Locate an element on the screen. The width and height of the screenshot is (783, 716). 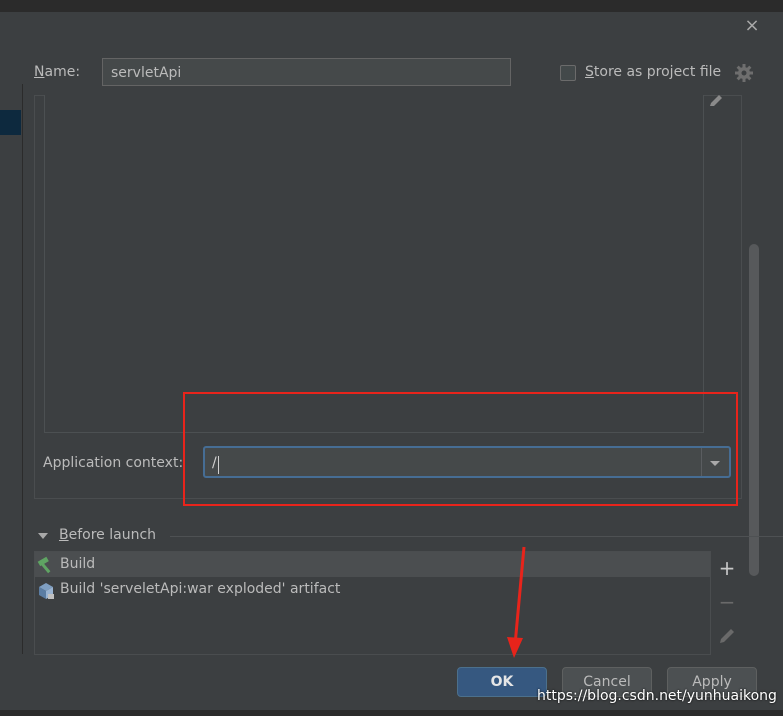
task-row-selected is located at coordinates (372, 564).